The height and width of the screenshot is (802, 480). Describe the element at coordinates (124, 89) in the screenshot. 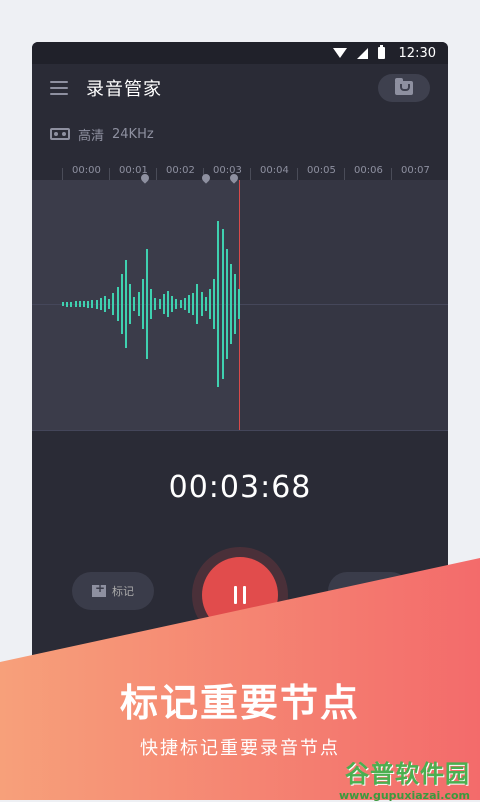

I see `app-title: 录音管家` at that location.